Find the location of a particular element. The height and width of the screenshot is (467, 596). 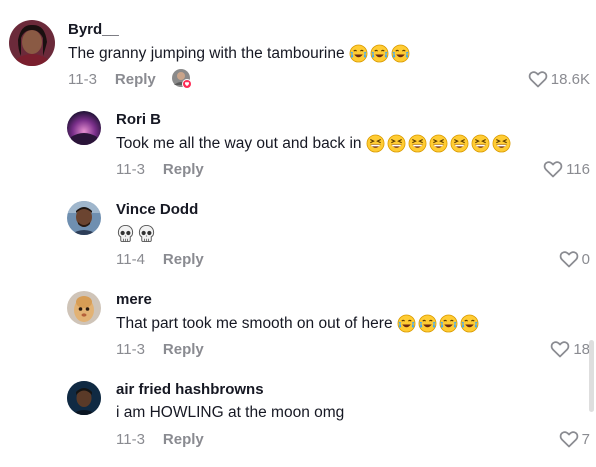

like-button: 18 is located at coordinates (570, 349).